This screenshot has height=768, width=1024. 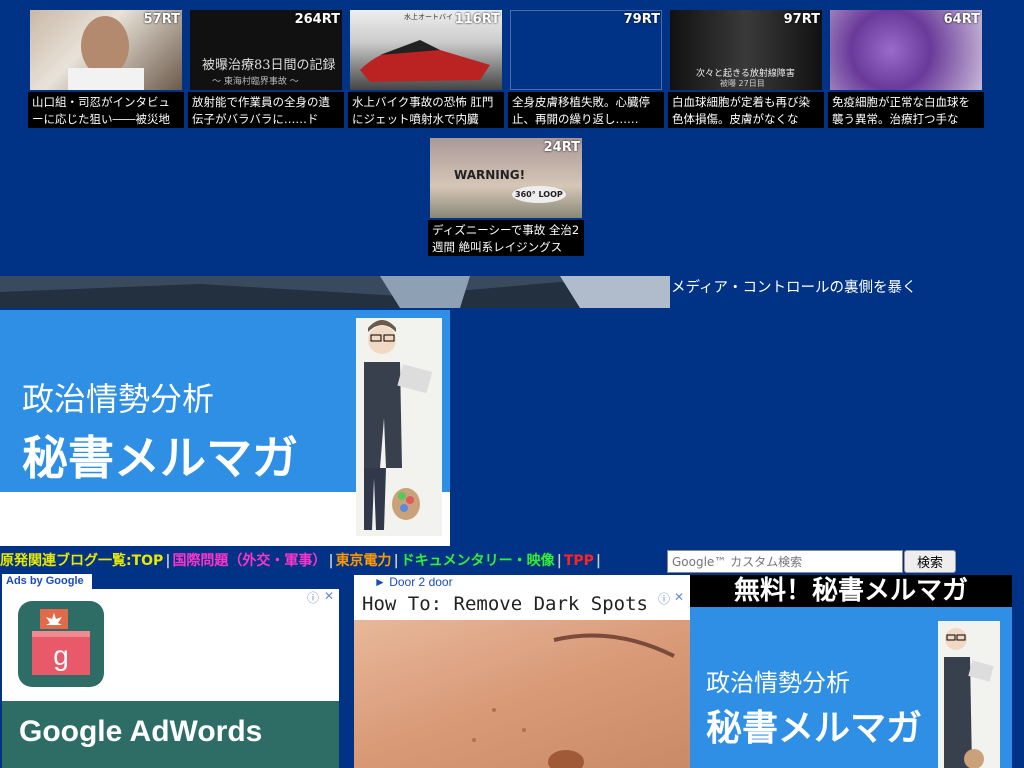 I want to click on dark-spots-ad: How To: Remove Dark Spots ⓘ ✕, so click(x=522, y=679).